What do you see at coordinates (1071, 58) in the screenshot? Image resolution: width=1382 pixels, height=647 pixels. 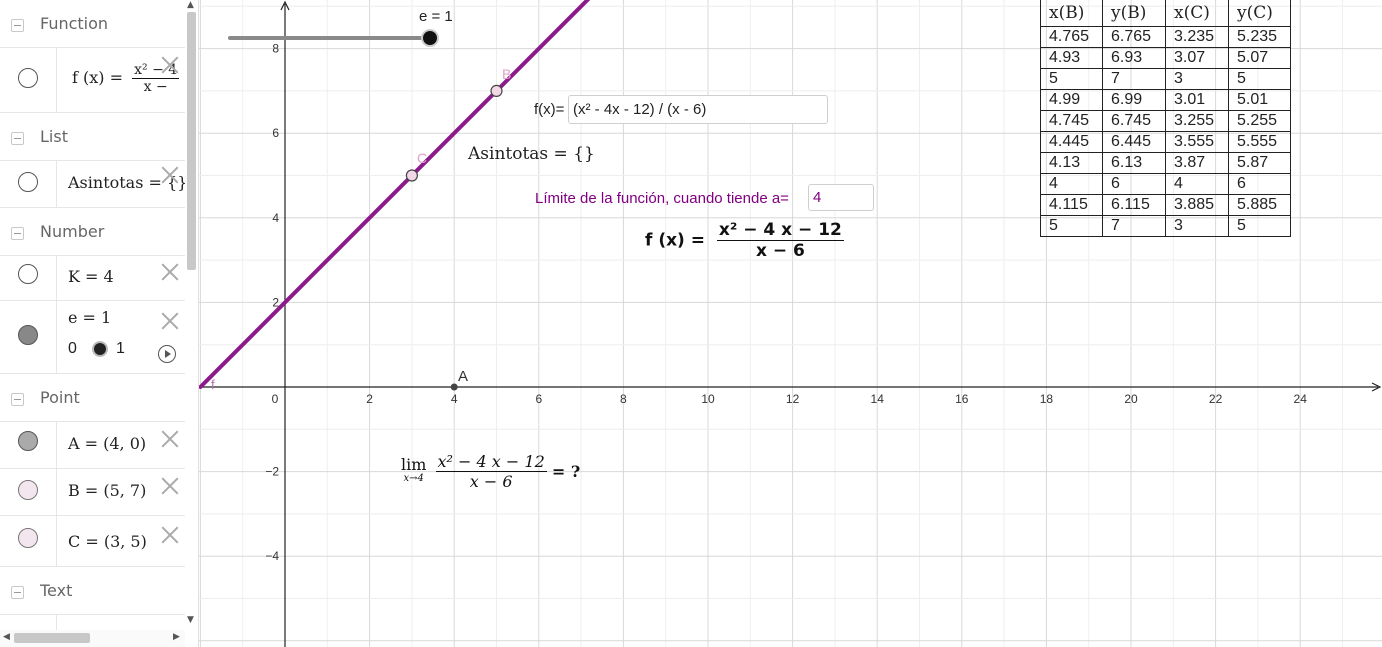 I see `table-cell: 4.93` at bounding box center [1071, 58].